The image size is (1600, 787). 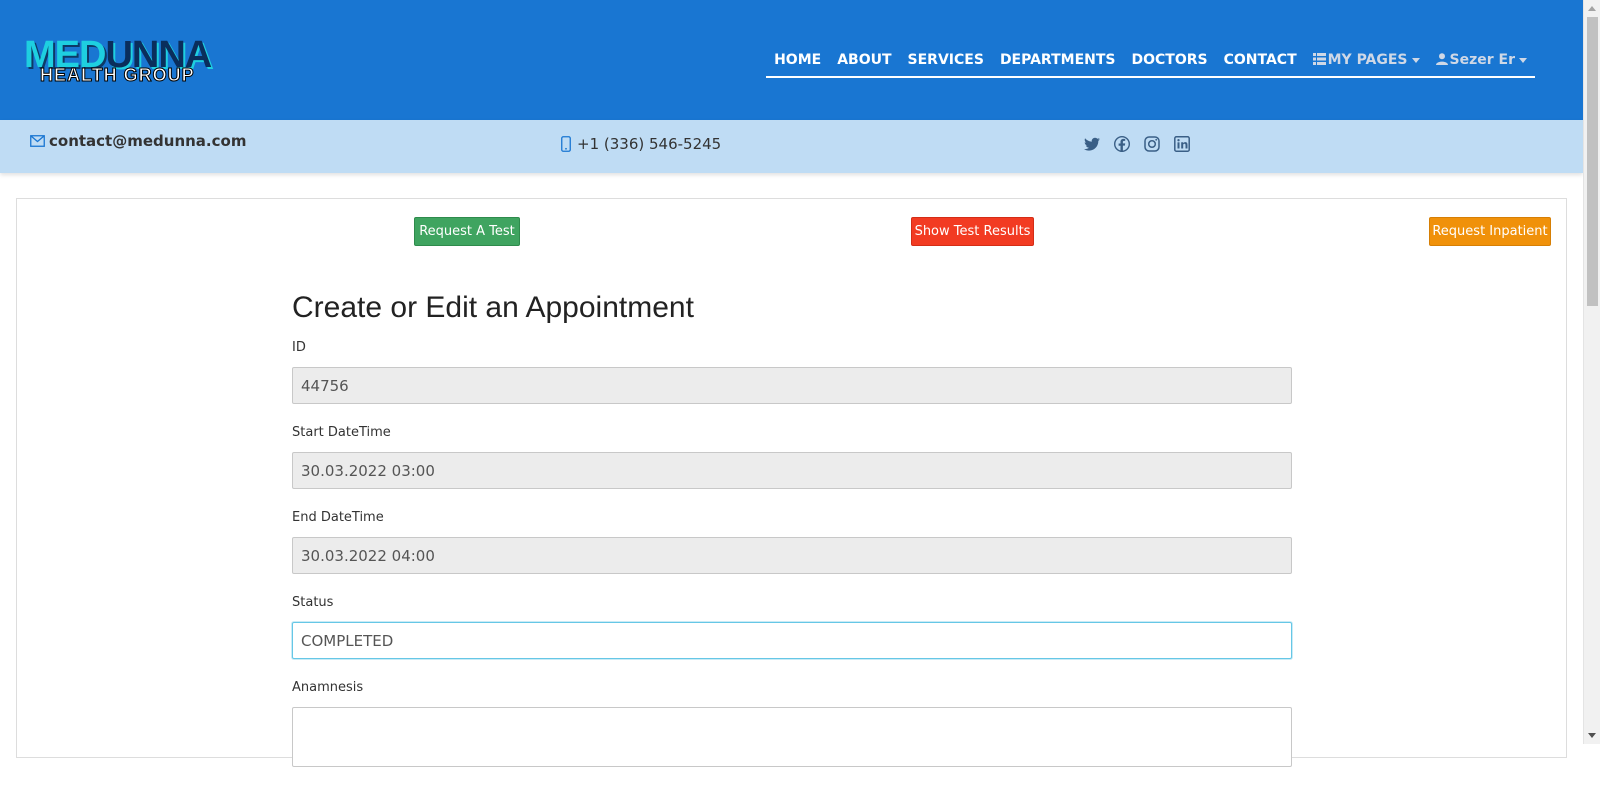 I want to click on start-datetime-label: Start DateTime, so click(x=341, y=432).